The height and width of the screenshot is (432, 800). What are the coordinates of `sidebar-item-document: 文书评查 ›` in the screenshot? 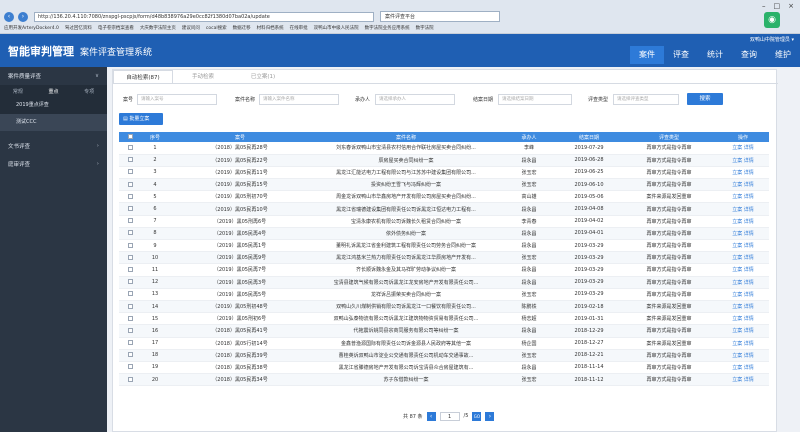 It's located at (53, 146).